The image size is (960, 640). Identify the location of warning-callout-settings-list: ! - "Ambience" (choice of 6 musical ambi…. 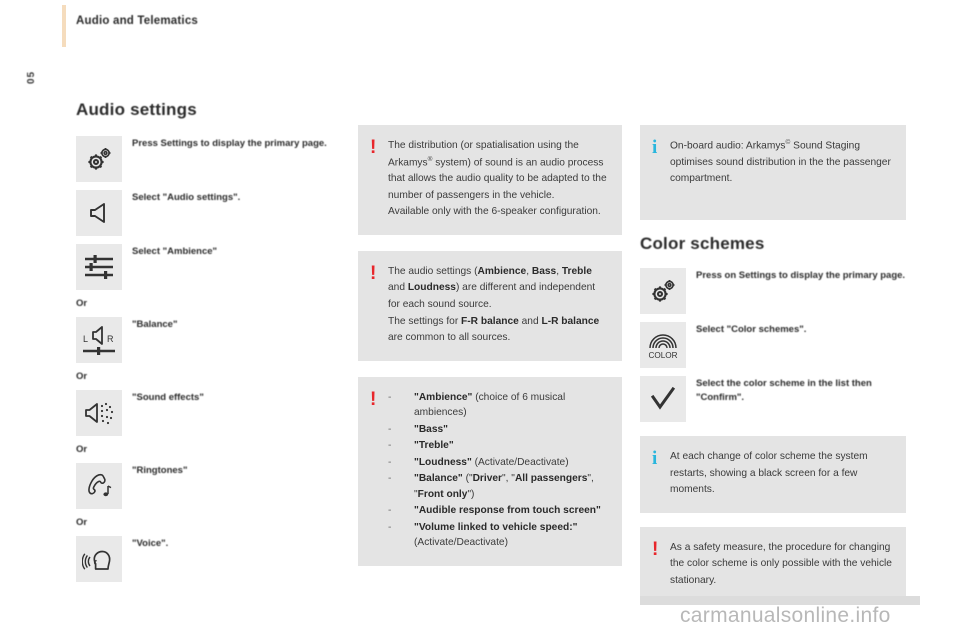
(490, 471).